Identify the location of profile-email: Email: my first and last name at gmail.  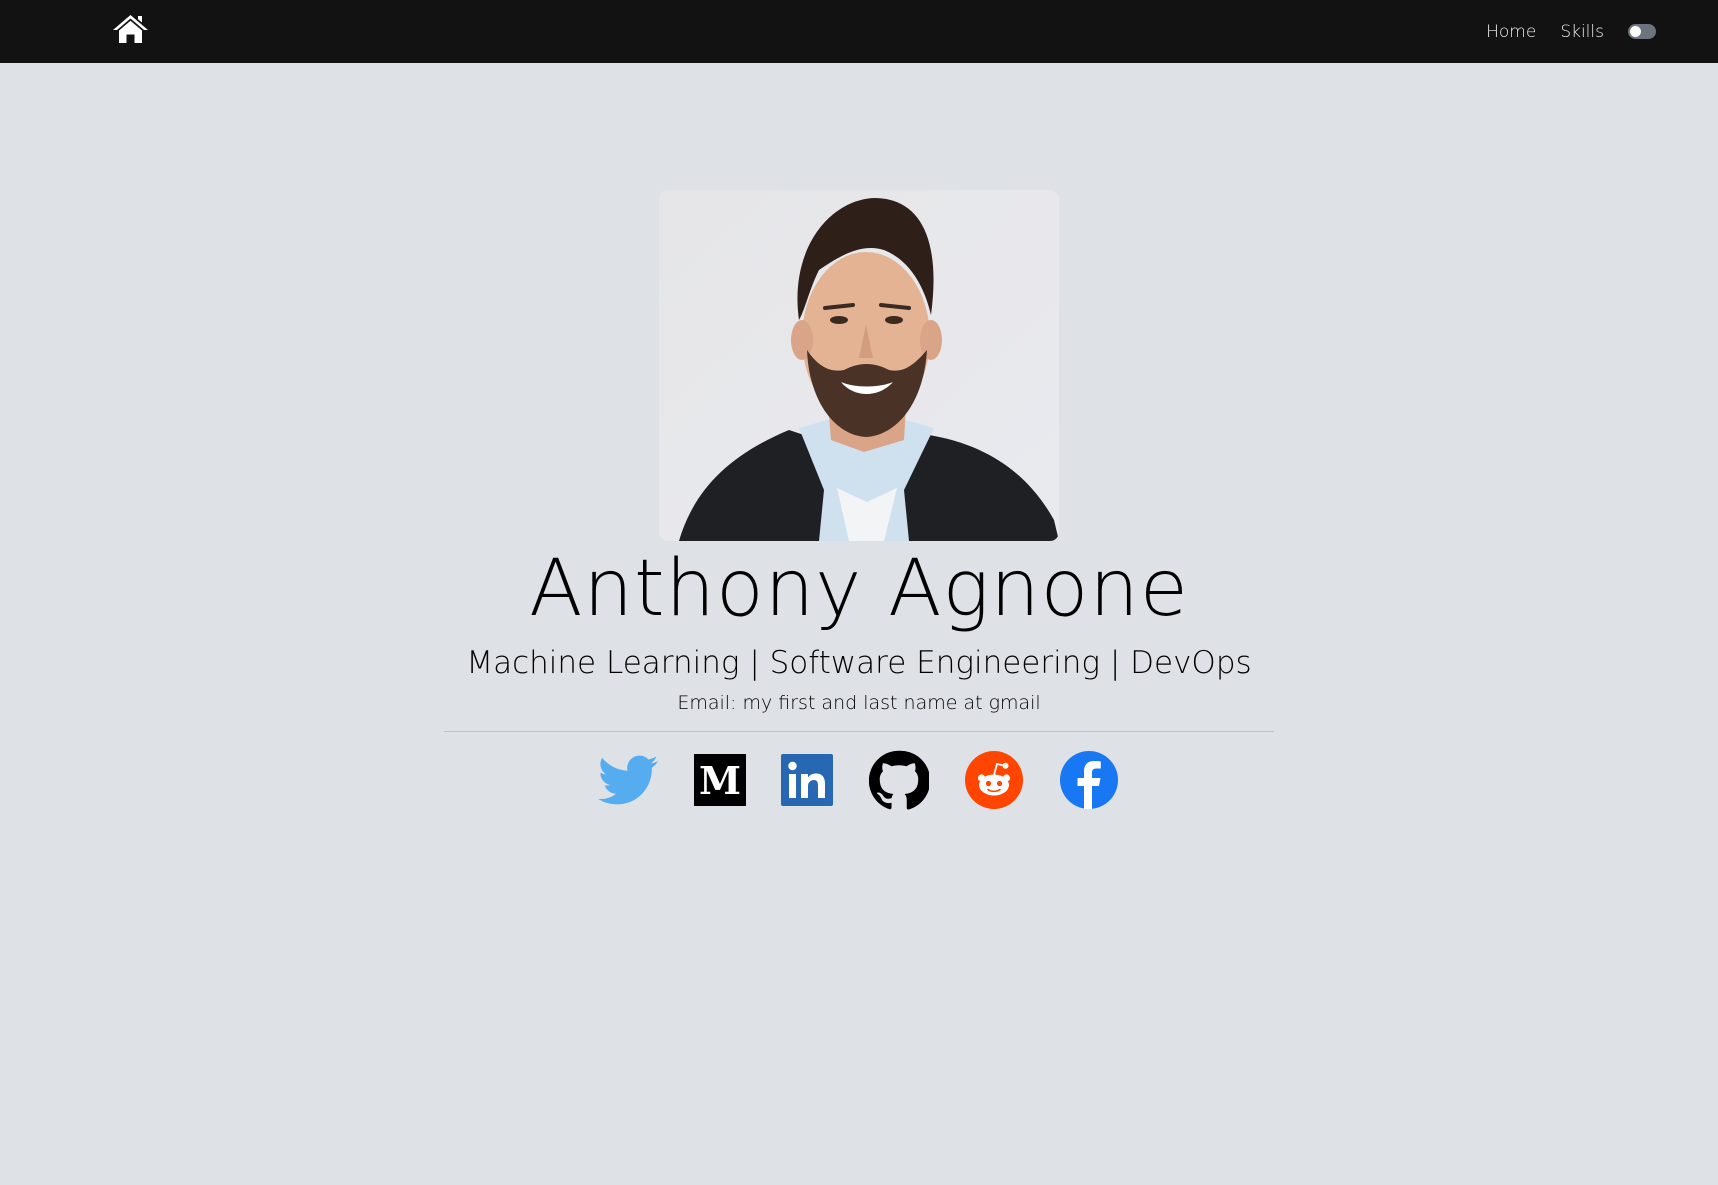
(859, 703).